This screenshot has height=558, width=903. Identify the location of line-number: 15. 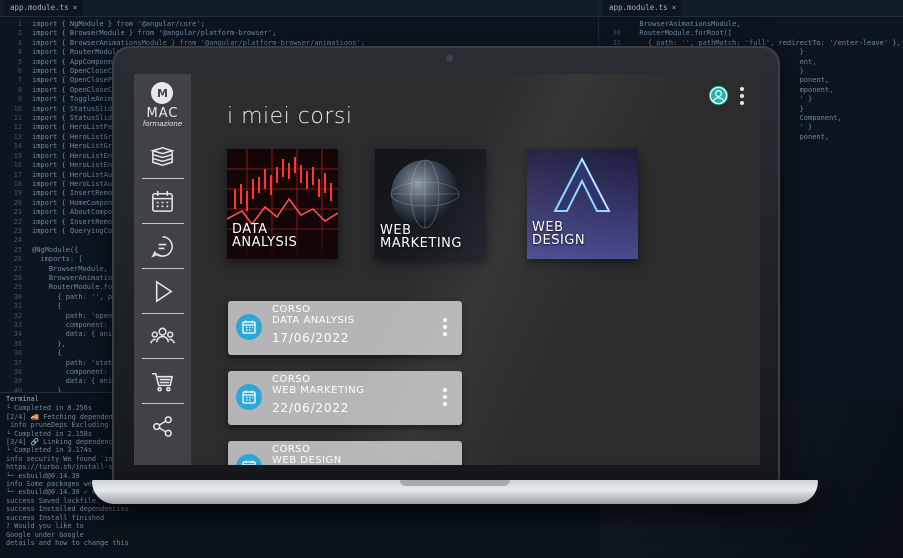
(17, 155).